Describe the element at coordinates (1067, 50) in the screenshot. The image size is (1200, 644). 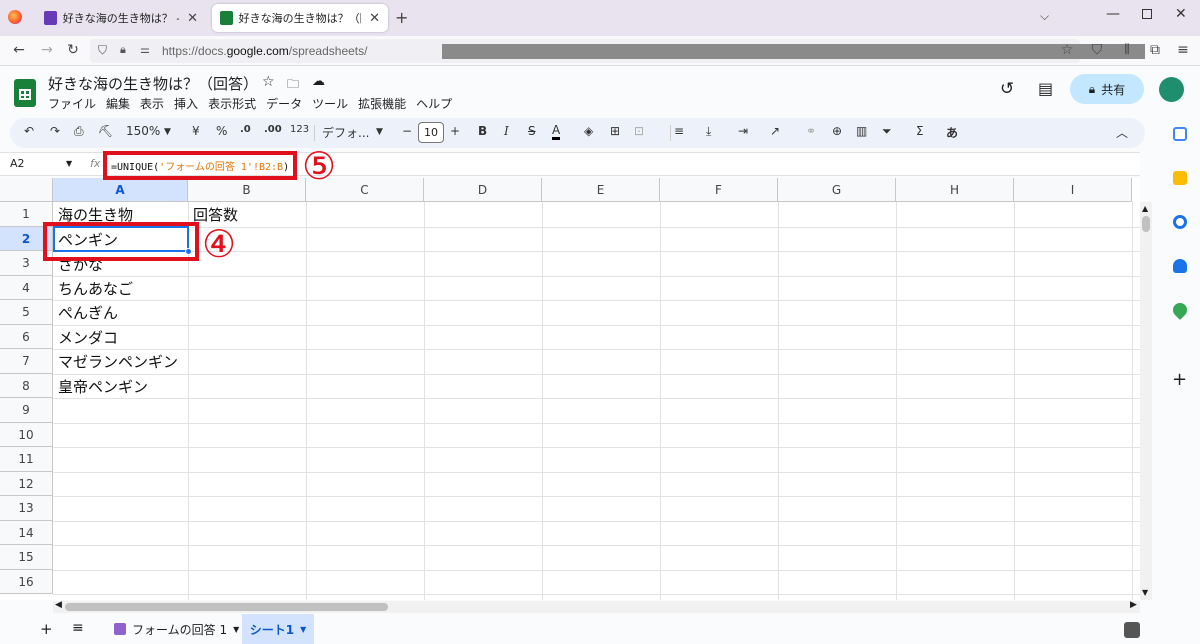
I see `bookmark-star-icon: ☆` at that location.